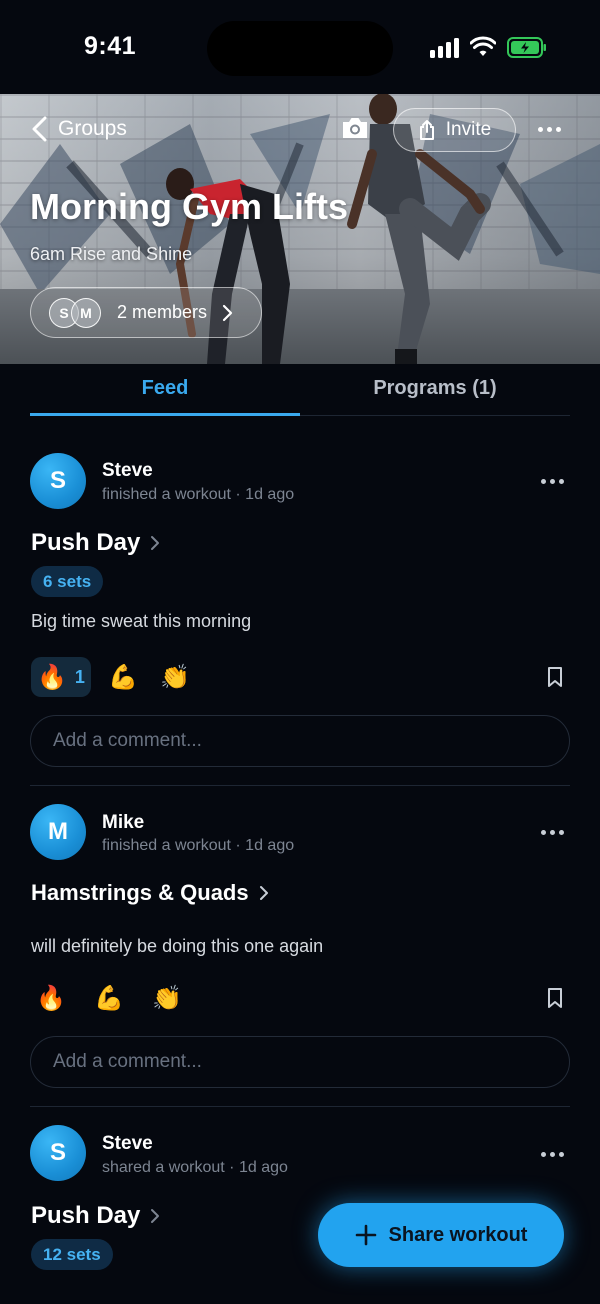 The width and height of the screenshot is (600, 1304). Describe the element at coordinates (123, 823) in the screenshot. I see `username: Mike` at that location.